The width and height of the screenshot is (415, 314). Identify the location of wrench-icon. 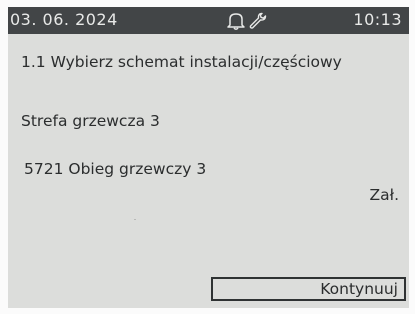
(258, 20).